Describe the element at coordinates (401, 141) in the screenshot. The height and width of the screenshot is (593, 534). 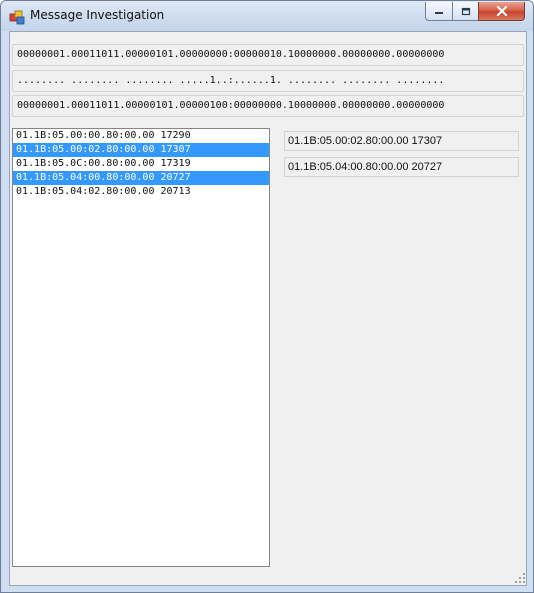
I see `selected-message-first: 01.1B:05.00:02.80:00.00 17307` at that location.